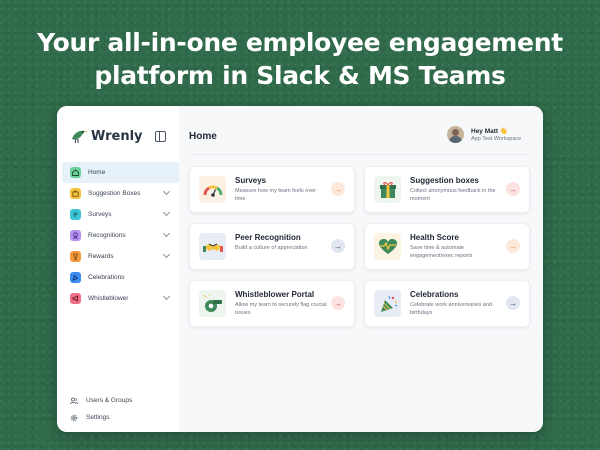  What do you see at coordinates (212, 246) in the screenshot?
I see `handshake-icon` at bounding box center [212, 246].